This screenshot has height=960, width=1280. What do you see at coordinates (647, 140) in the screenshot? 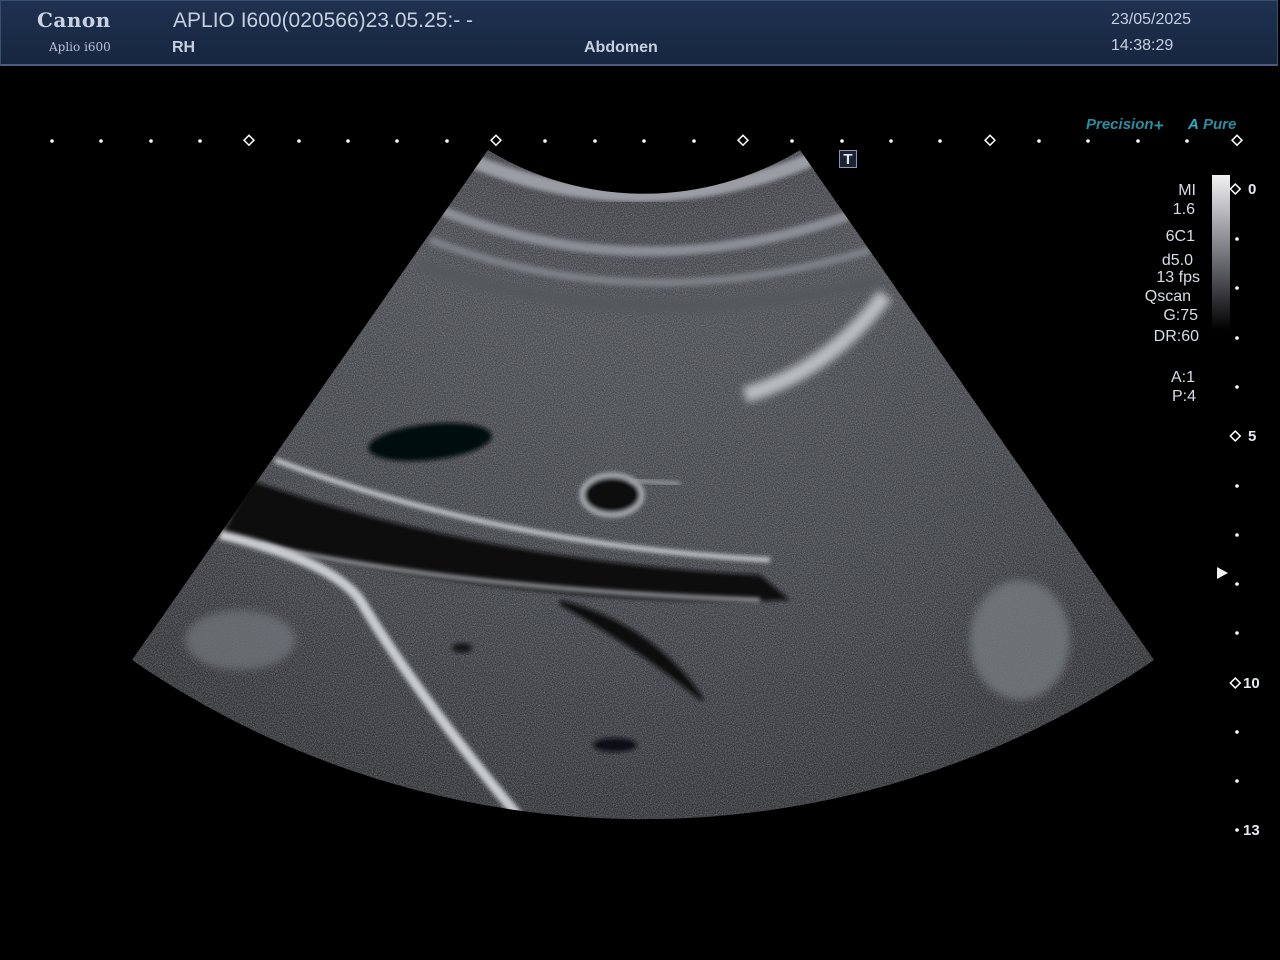
I see `lateral-scale` at bounding box center [647, 140].